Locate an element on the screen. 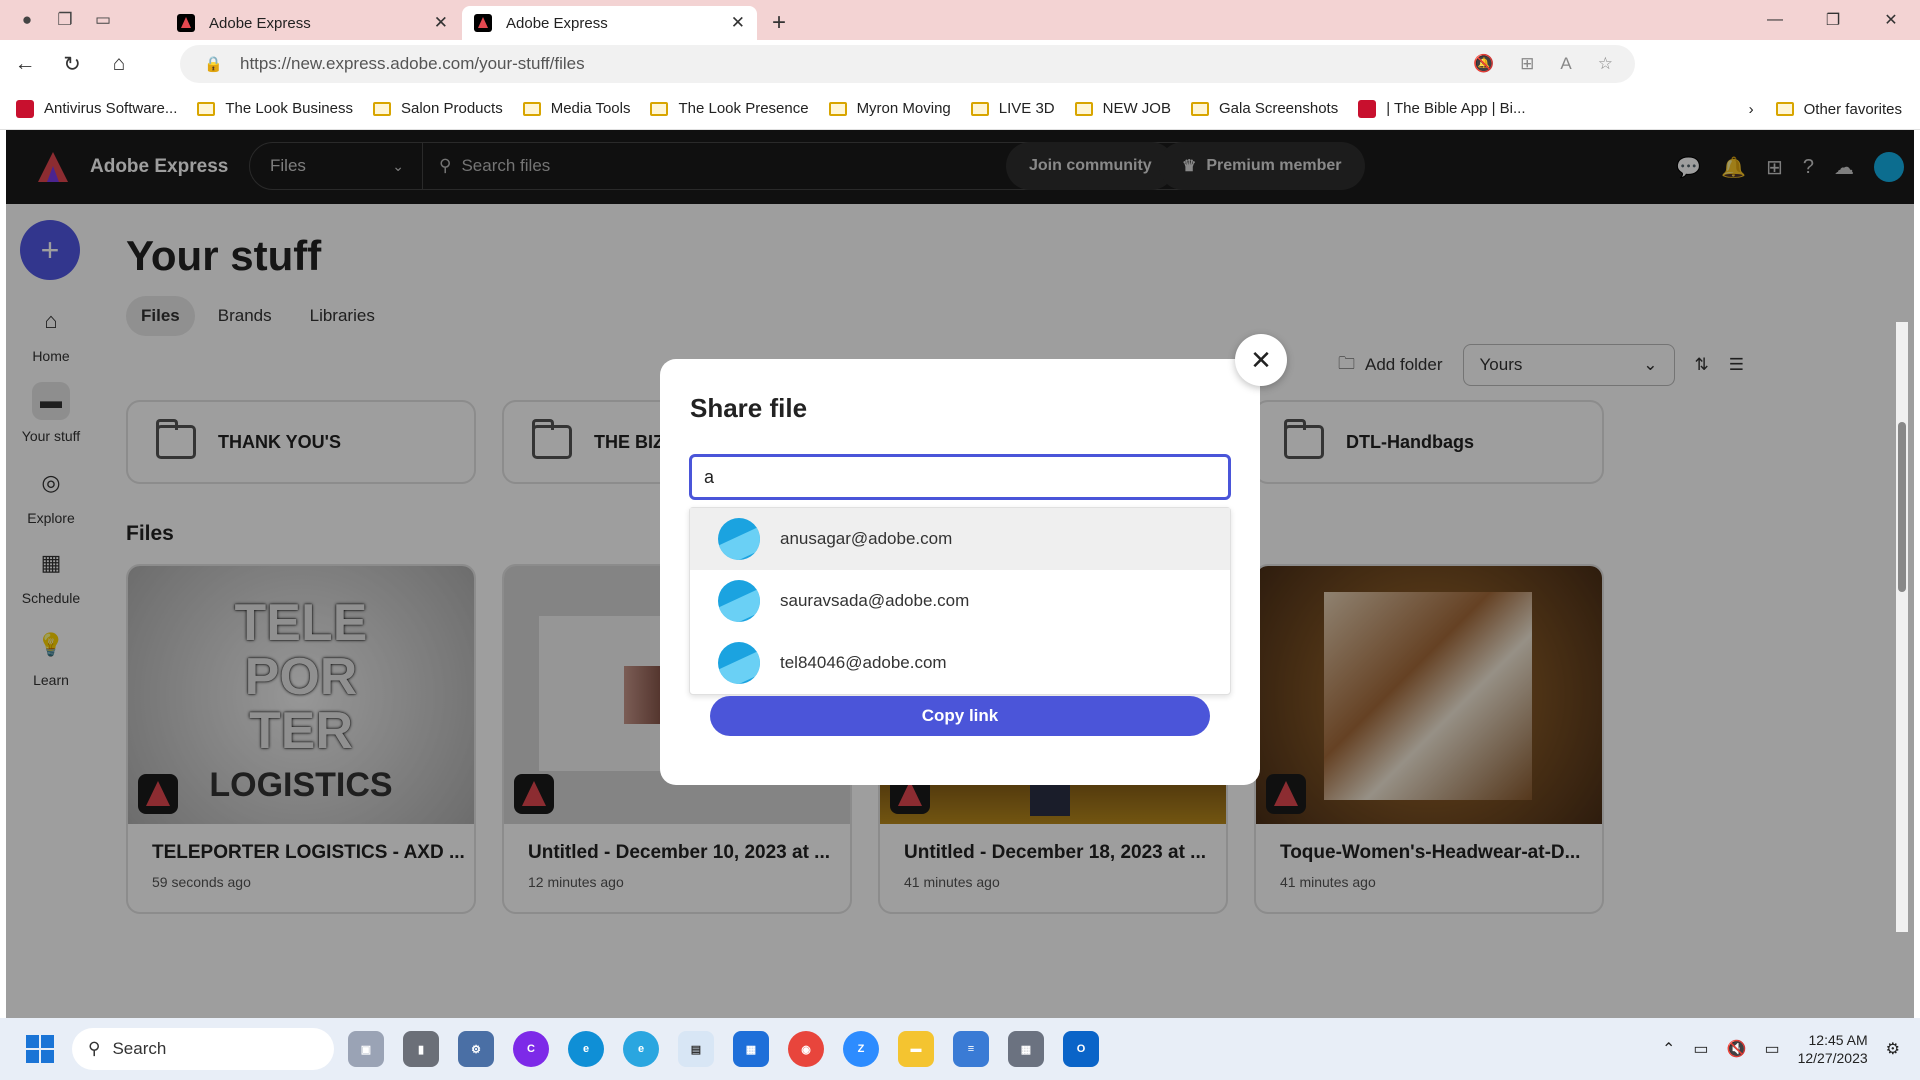 The height and width of the screenshot is (1080, 1920). scrollbar-thumb is located at coordinates (1902, 507).